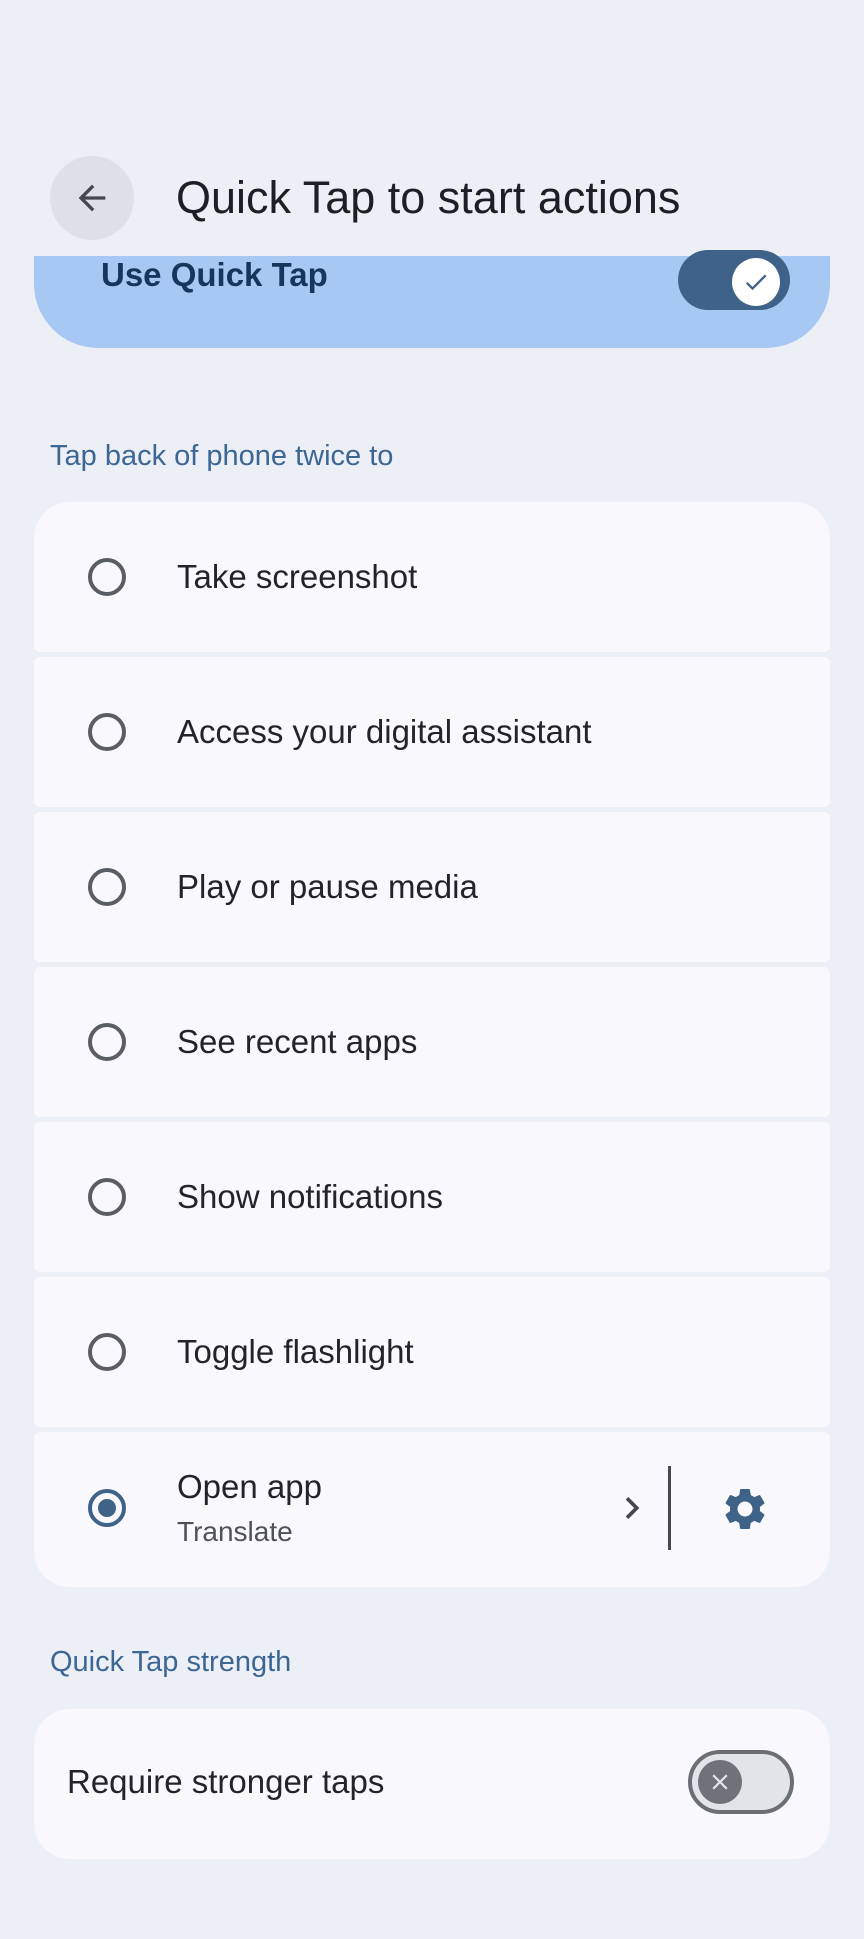 This screenshot has height=1939, width=864. I want to click on close-icon, so click(720, 1782).